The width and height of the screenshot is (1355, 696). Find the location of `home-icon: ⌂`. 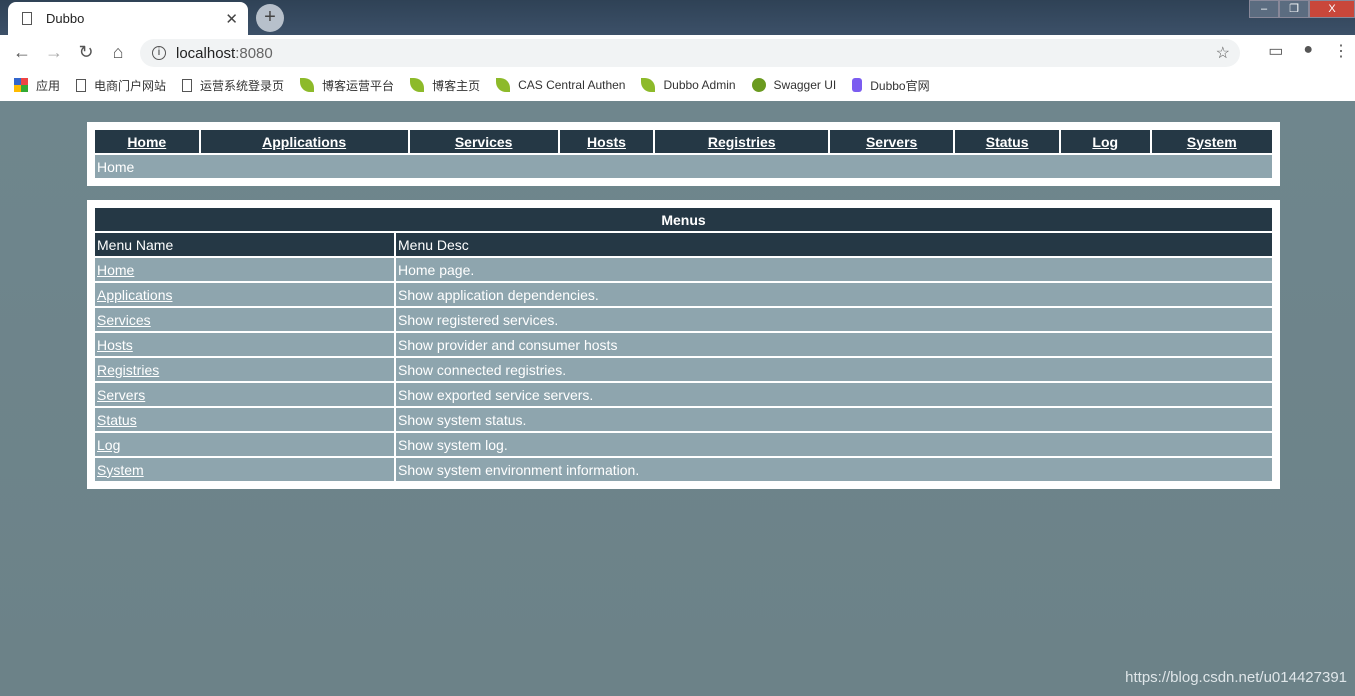

home-icon: ⌂ is located at coordinates (118, 52).